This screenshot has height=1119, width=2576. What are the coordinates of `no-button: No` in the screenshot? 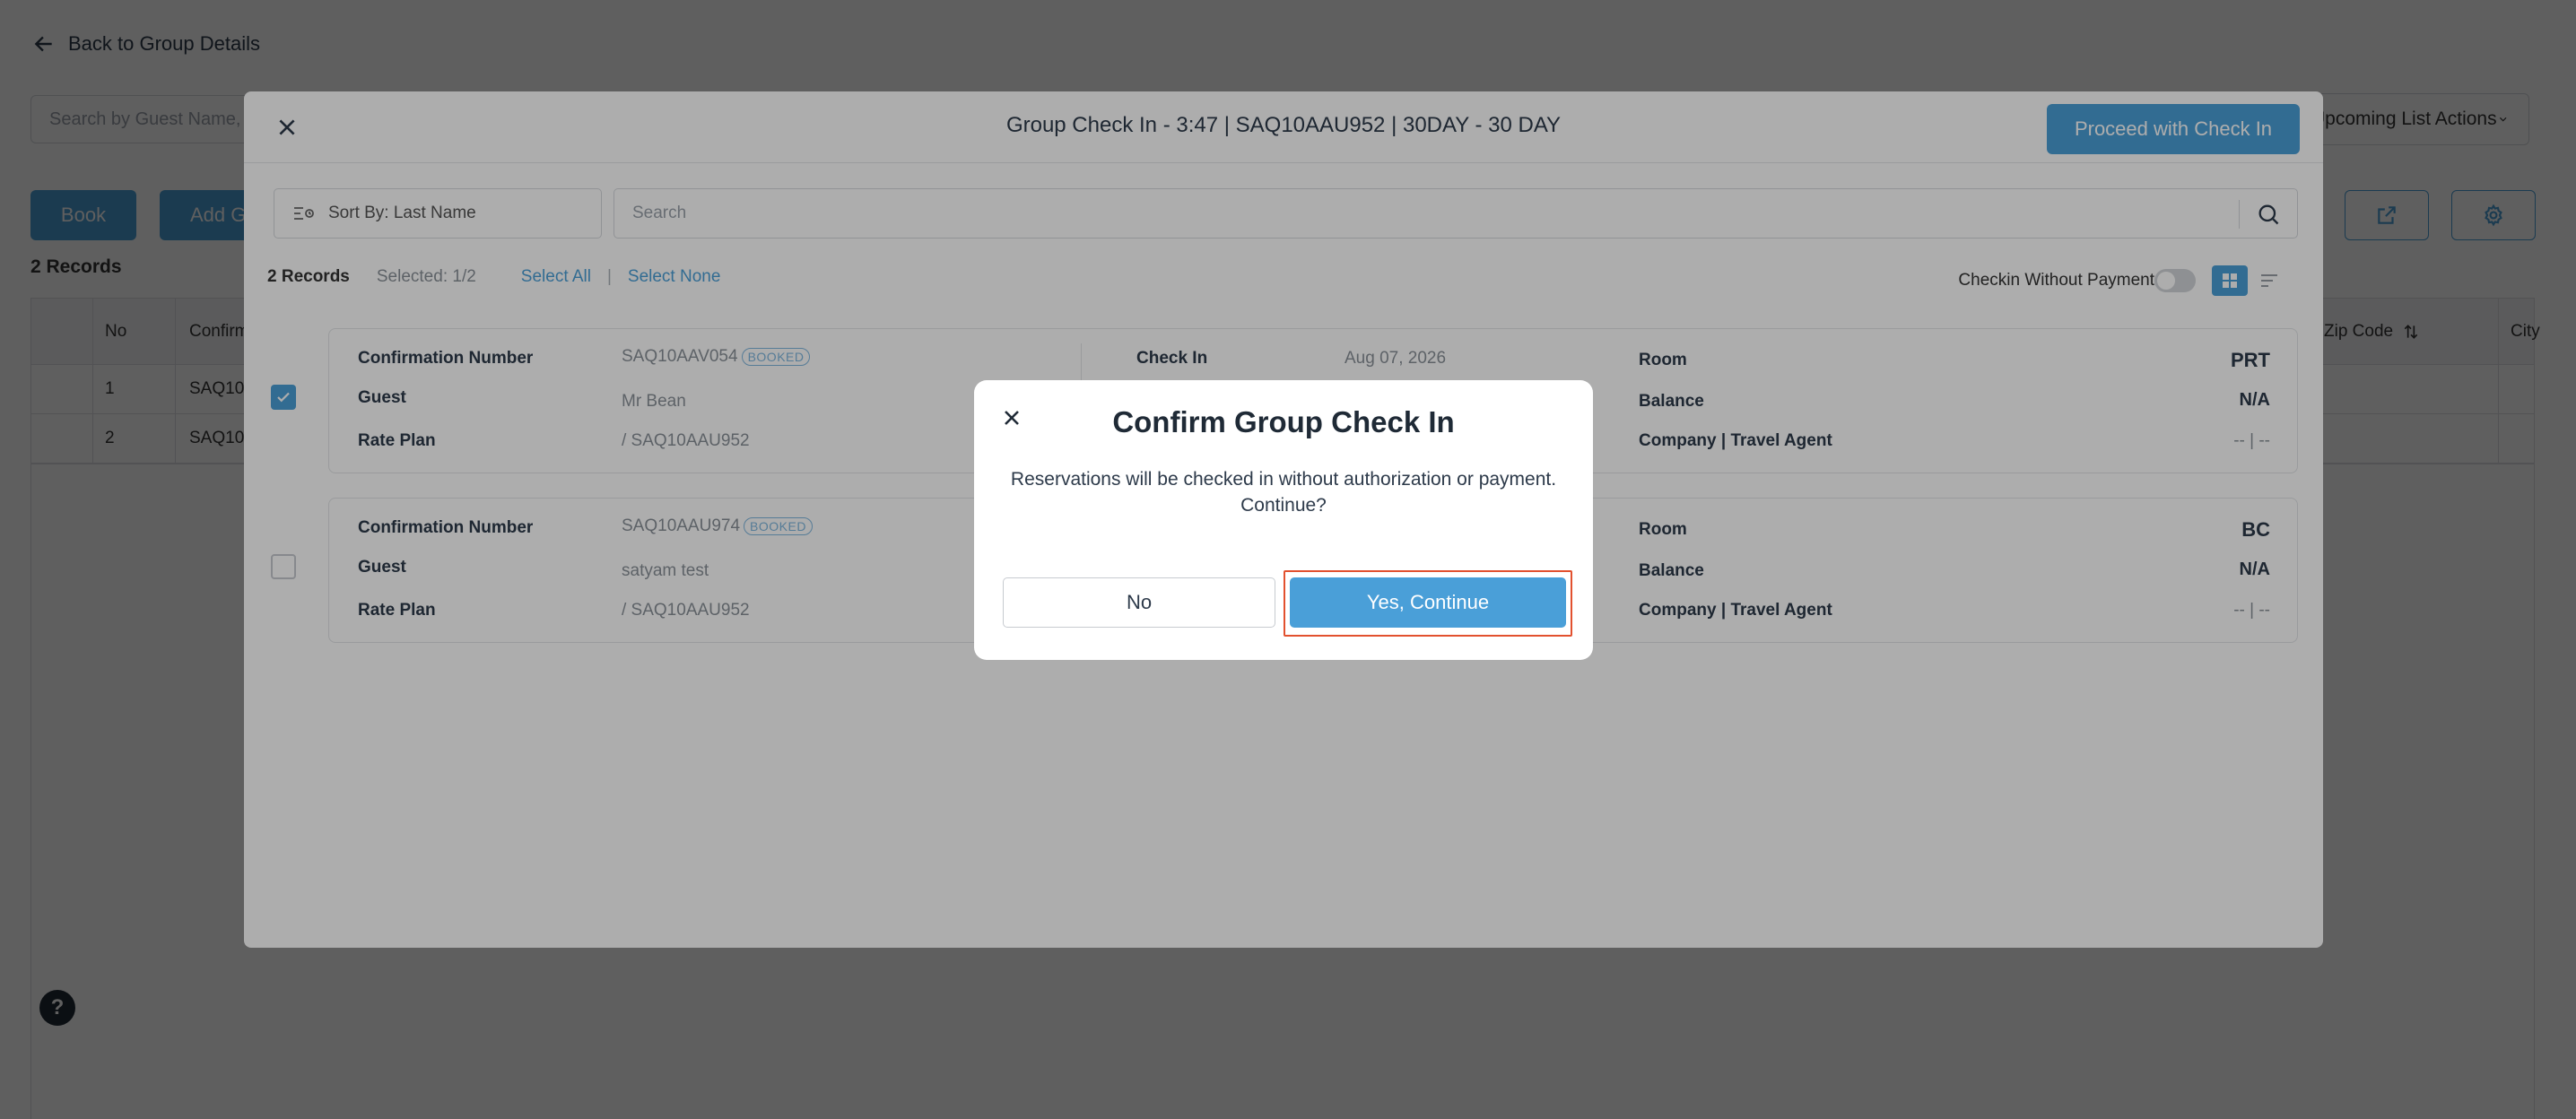 It's located at (1139, 603).